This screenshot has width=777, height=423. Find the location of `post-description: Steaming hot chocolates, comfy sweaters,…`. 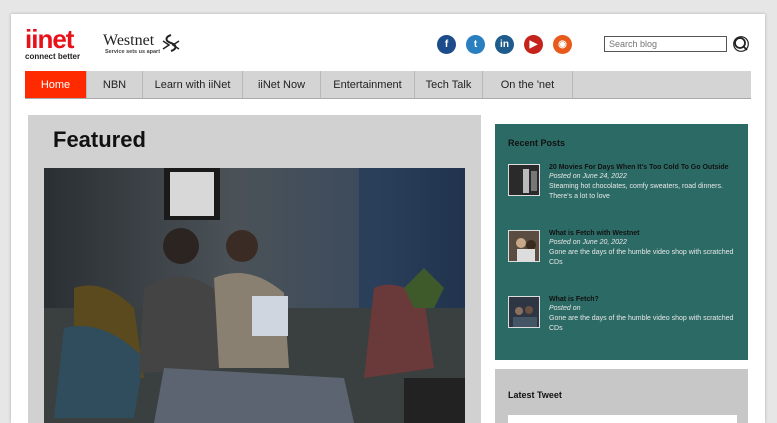

post-description: Steaming hot chocolates, comfy sweaters,… is located at coordinates (636, 191).